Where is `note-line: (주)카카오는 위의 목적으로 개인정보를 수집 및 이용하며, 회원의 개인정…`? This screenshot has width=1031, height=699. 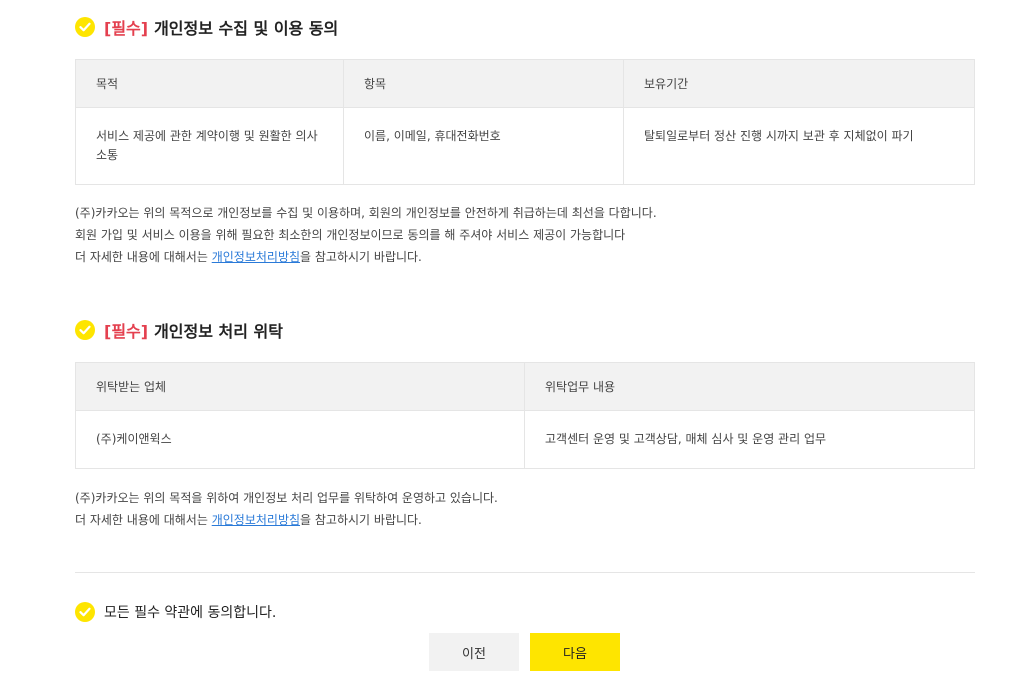
note-line: (주)카카오는 위의 목적으로 개인정보를 수집 및 이용하며, 회원의 개인정… is located at coordinates (366, 213).